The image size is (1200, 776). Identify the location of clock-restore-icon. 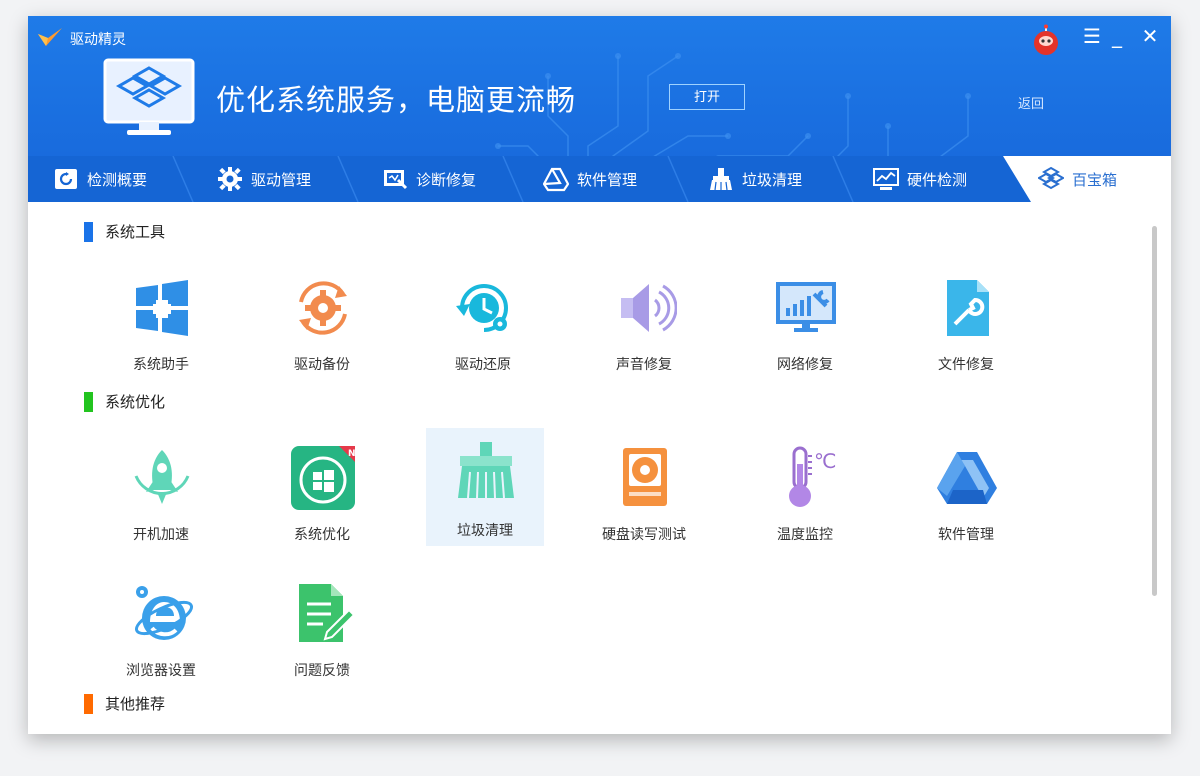
(482, 308).